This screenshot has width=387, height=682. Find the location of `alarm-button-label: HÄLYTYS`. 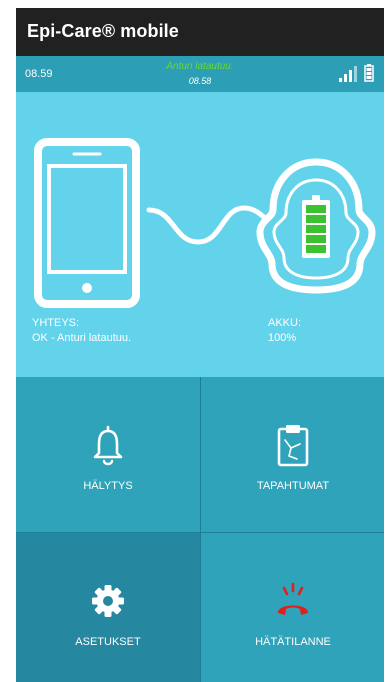

alarm-button-label: HÄLYTYS is located at coordinates (108, 486).